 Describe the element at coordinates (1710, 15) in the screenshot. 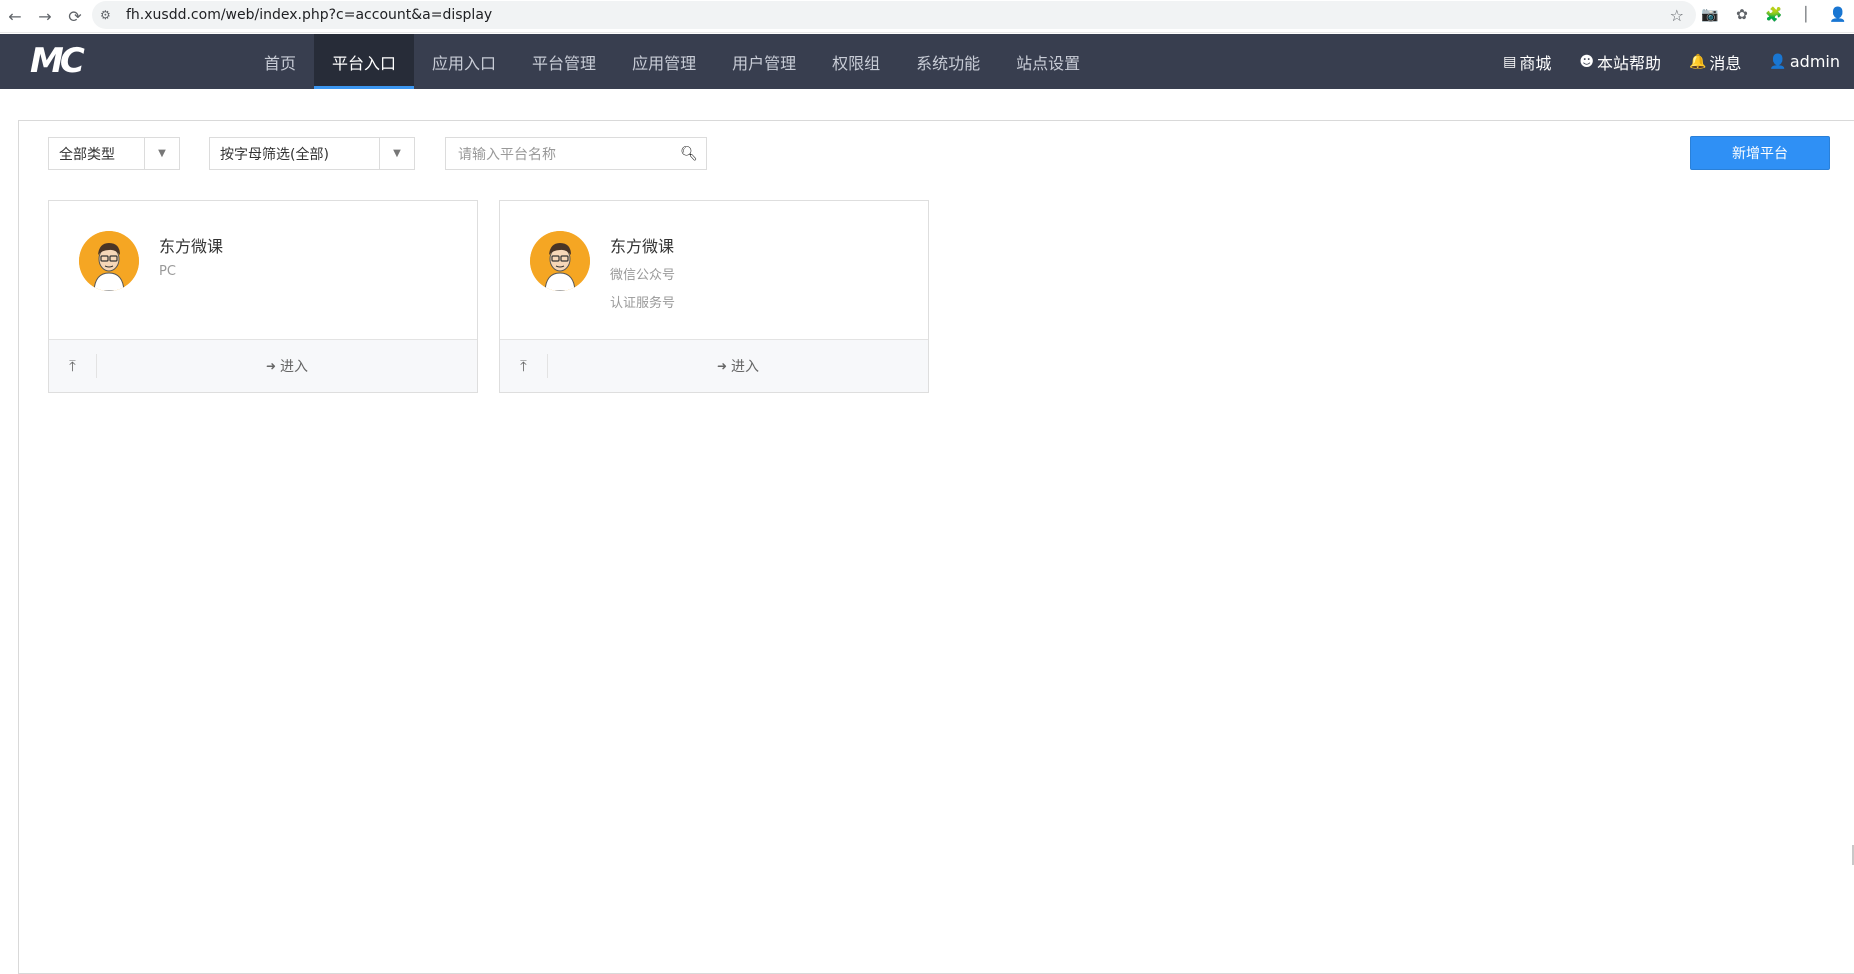

I see `screenshot-extension-icon: 📷` at that location.